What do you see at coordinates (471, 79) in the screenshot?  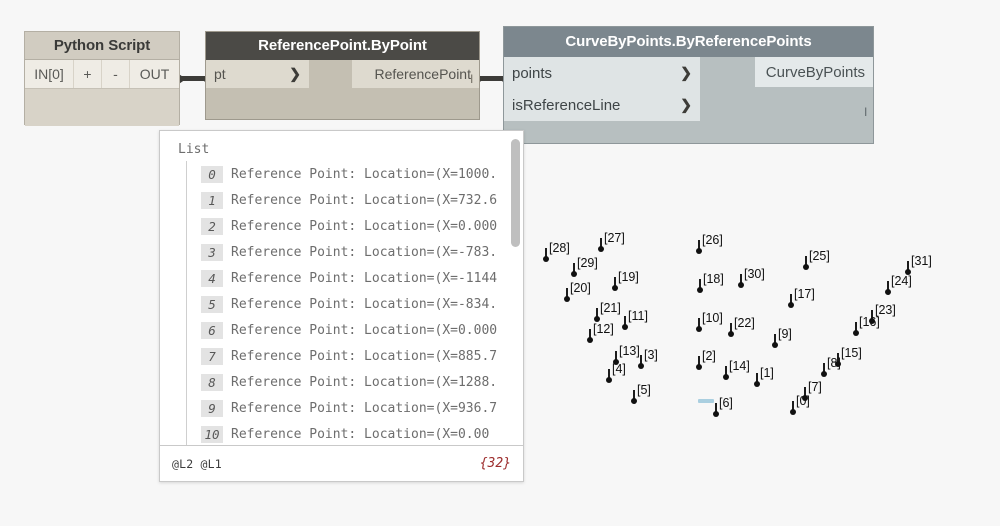 I see `reference-point-resize-handle: l` at bounding box center [471, 79].